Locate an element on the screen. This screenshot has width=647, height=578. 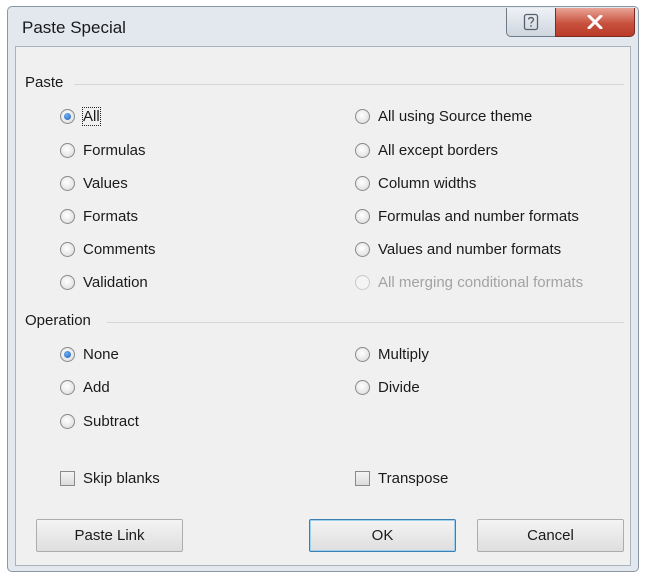
radio-operation-subtract: Subtract is located at coordinates (99, 421).